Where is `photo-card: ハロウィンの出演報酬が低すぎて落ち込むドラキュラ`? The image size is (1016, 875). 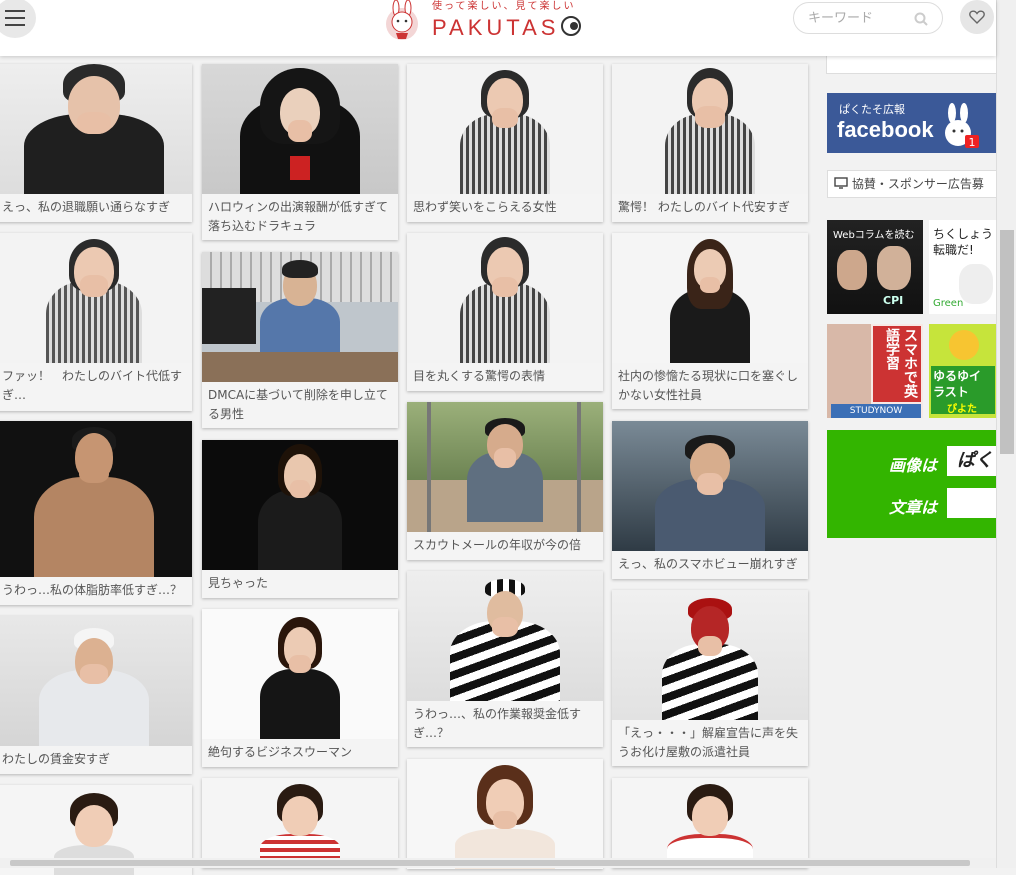
photo-card: ハロウィンの出演報酬が低すぎて落ち込むドラキュラ is located at coordinates (300, 152).